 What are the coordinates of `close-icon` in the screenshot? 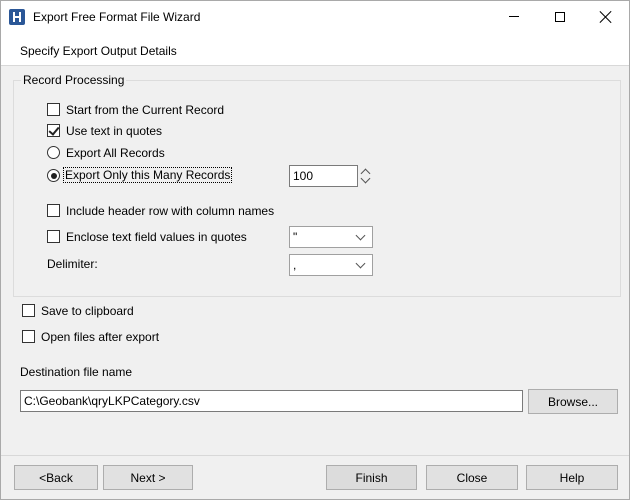 It's located at (606, 17).